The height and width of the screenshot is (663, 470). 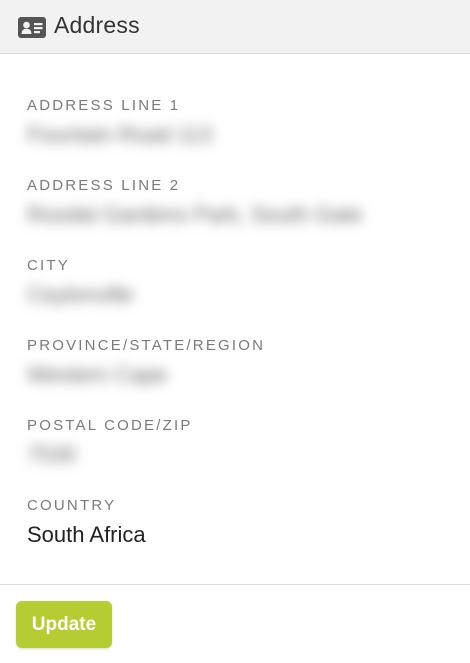 What do you see at coordinates (48, 265) in the screenshot?
I see `city-label: CITY` at bounding box center [48, 265].